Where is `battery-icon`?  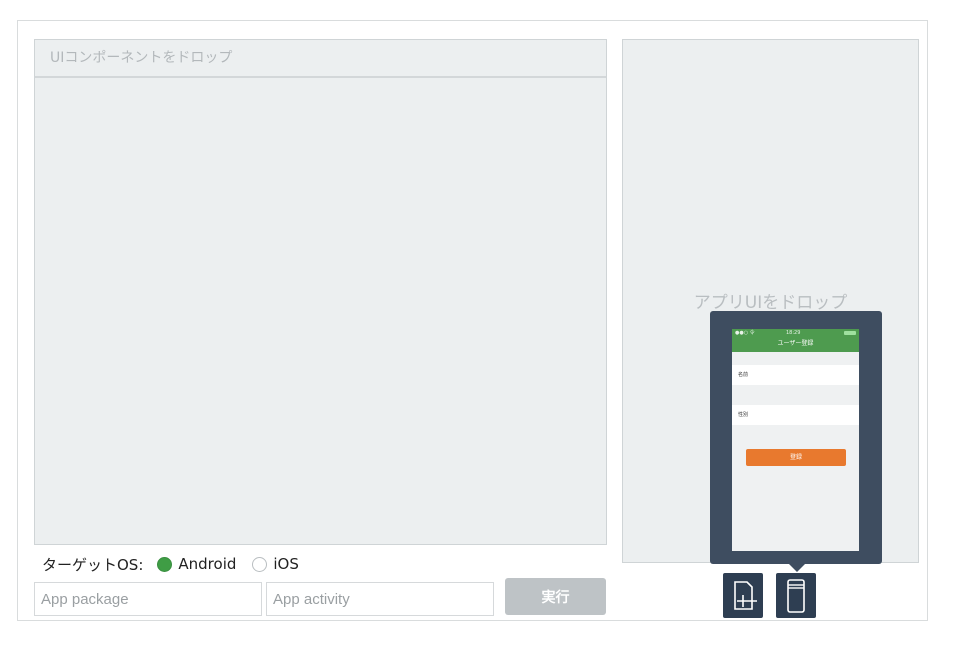 battery-icon is located at coordinates (850, 333).